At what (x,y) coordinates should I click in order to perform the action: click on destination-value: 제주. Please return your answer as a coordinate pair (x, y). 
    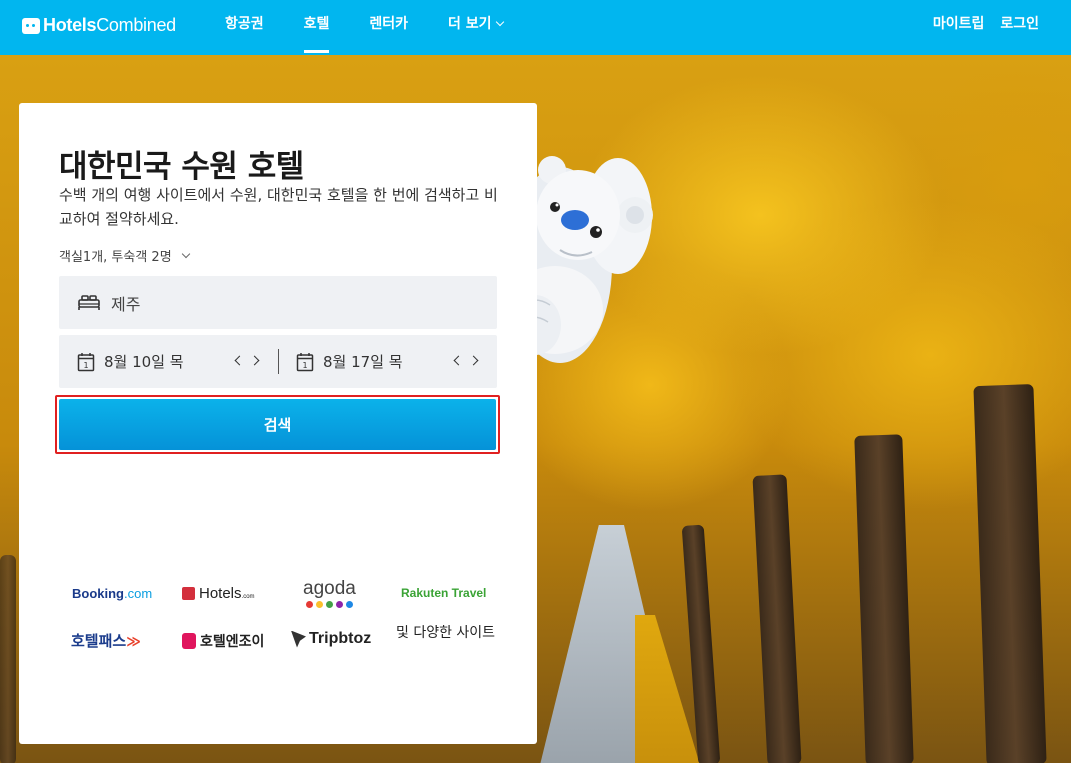
    Looking at the image, I should click on (126, 304).